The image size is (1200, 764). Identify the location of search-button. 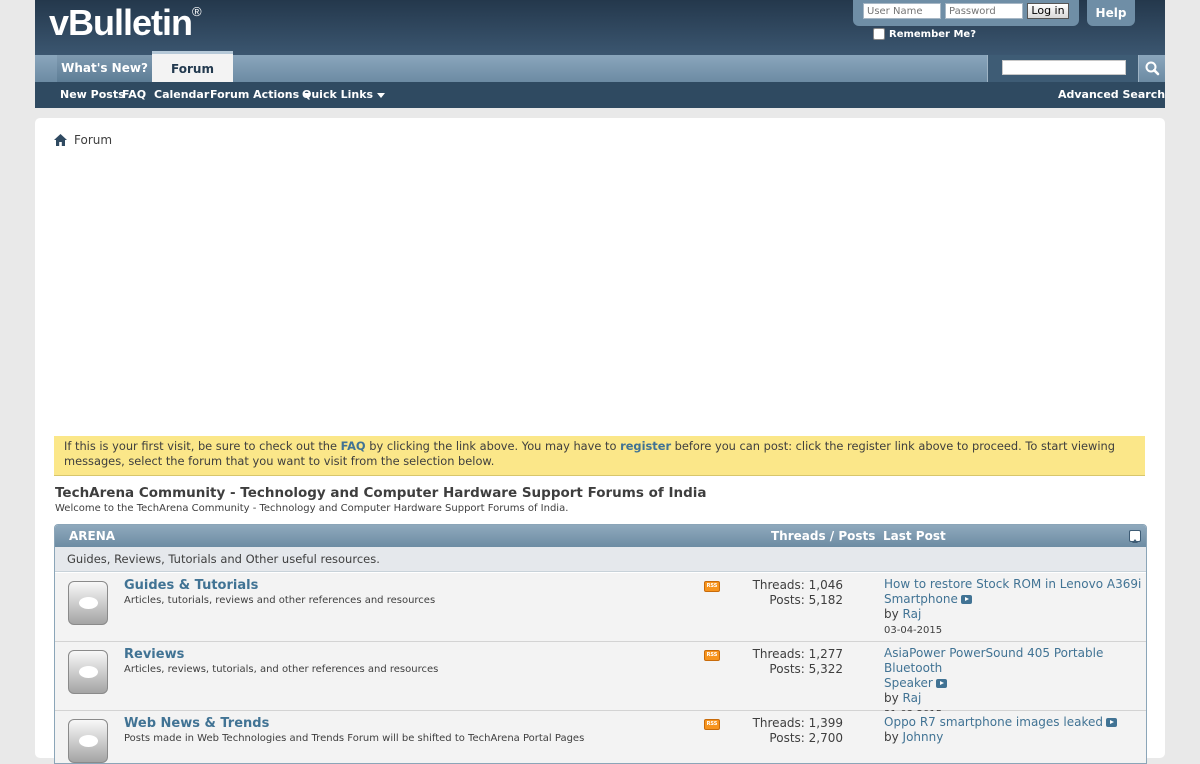
(1152, 68).